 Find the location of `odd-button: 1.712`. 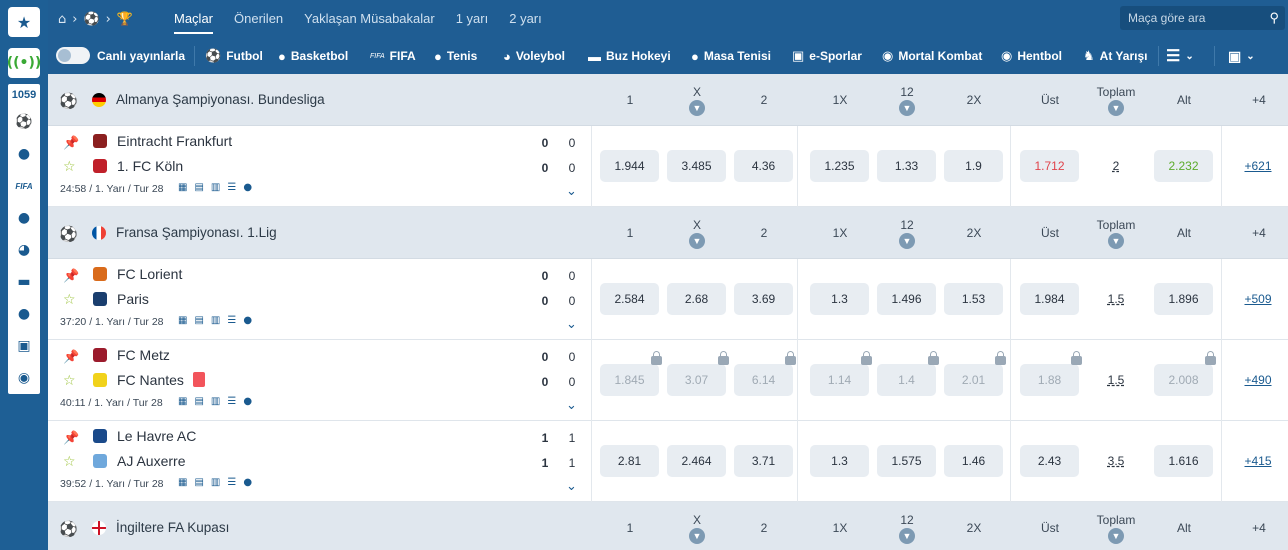

odd-button: 1.712 is located at coordinates (1049, 166).